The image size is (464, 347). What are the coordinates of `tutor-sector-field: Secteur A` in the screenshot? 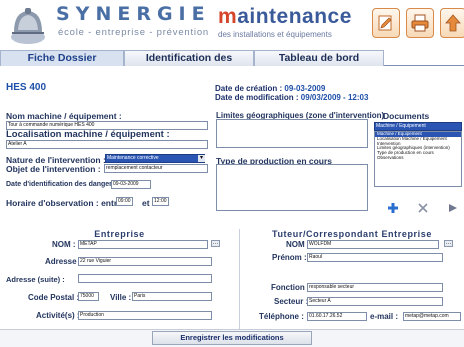 It's located at (375, 301).